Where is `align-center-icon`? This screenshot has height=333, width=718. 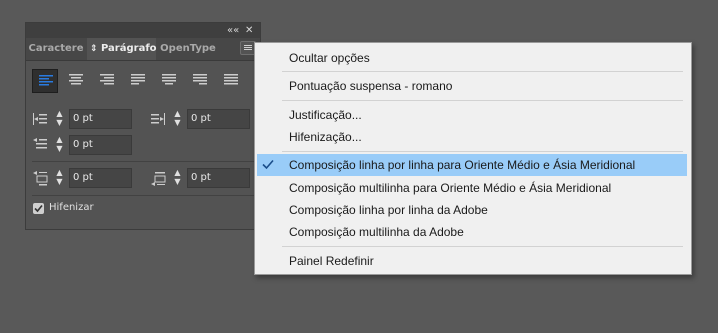 align-center-icon is located at coordinates (76, 79).